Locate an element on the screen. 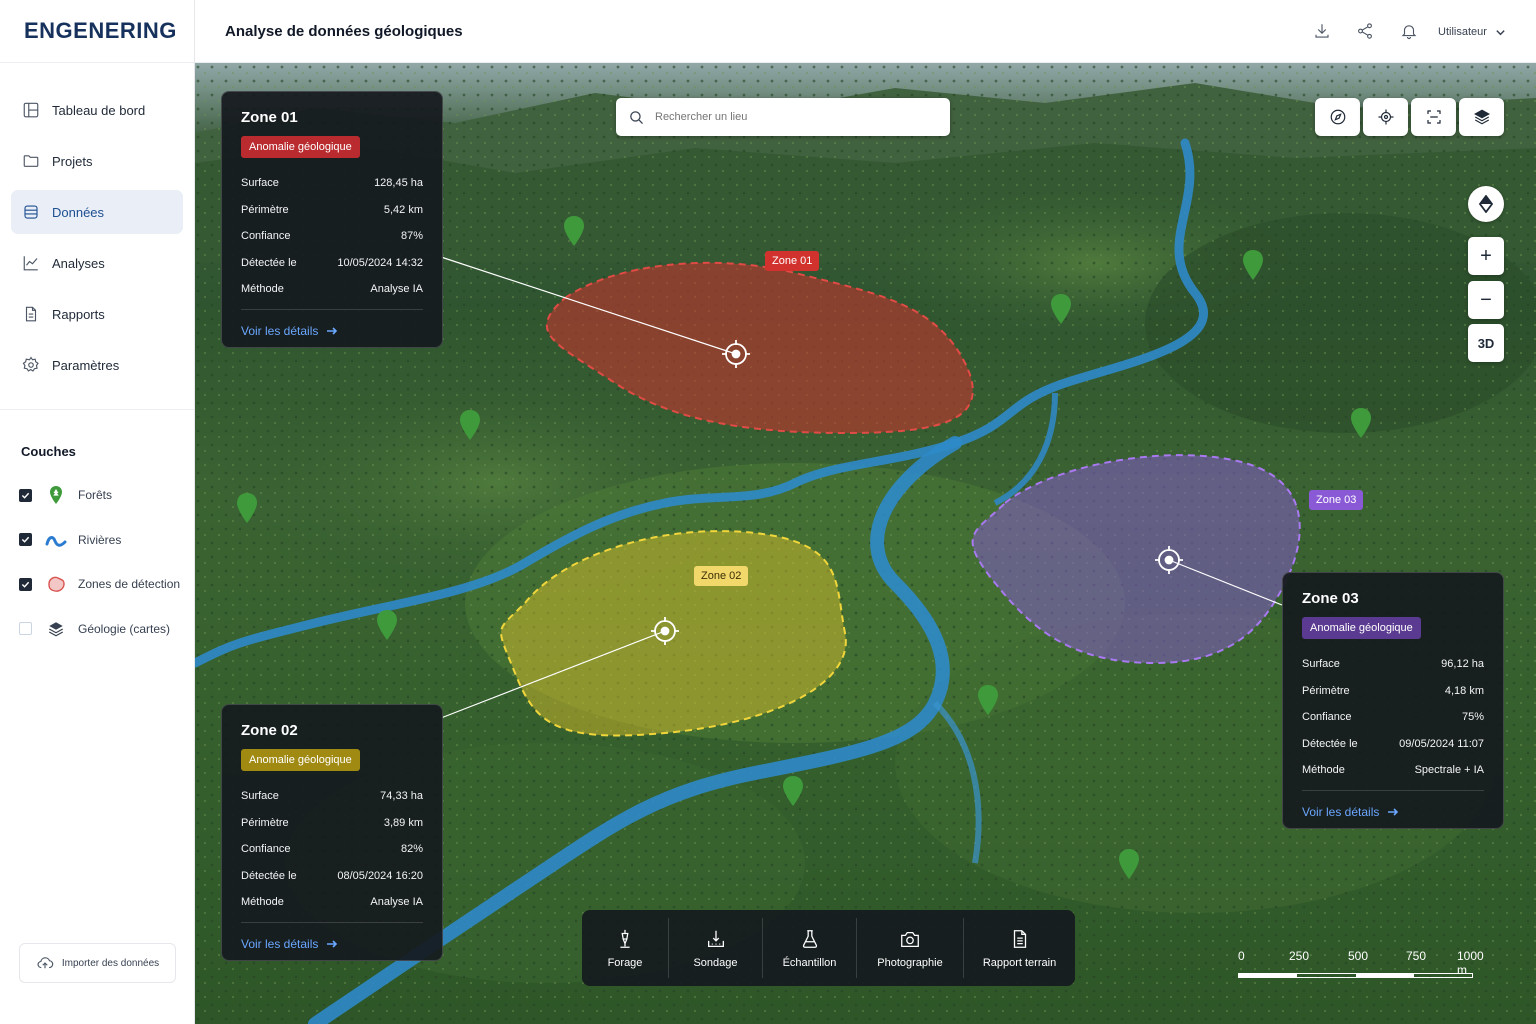 This screenshot has width=1536, height=1024. location-search is located at coordinates (783, 117).